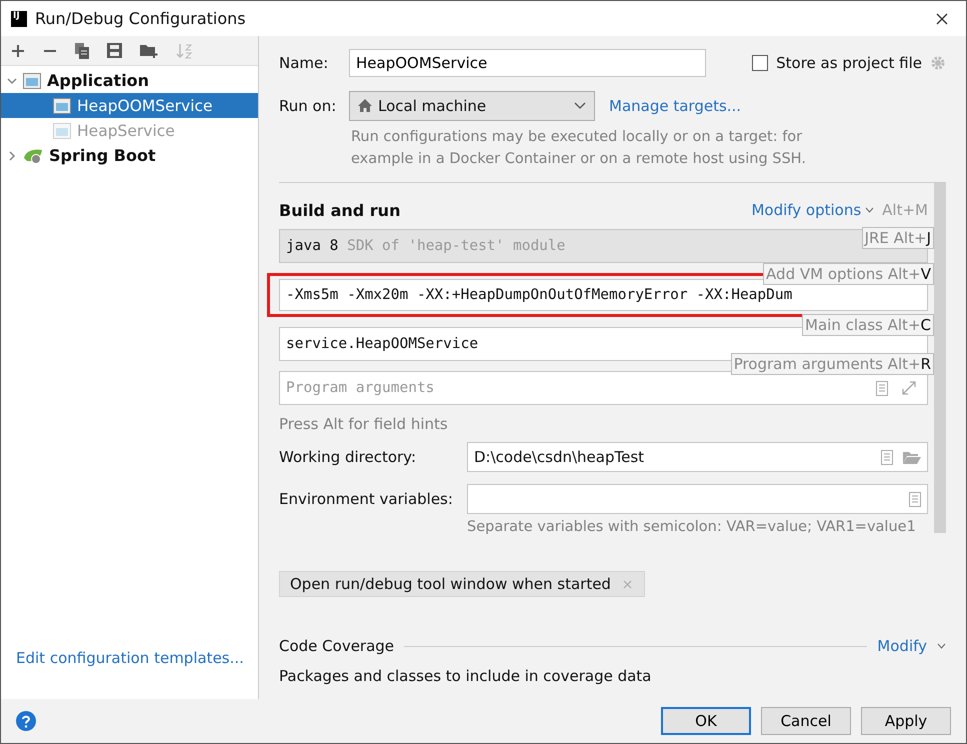  Describe the element at coordinates (149, 50) in the screenshot. I see `folder-add-icon` at that location.